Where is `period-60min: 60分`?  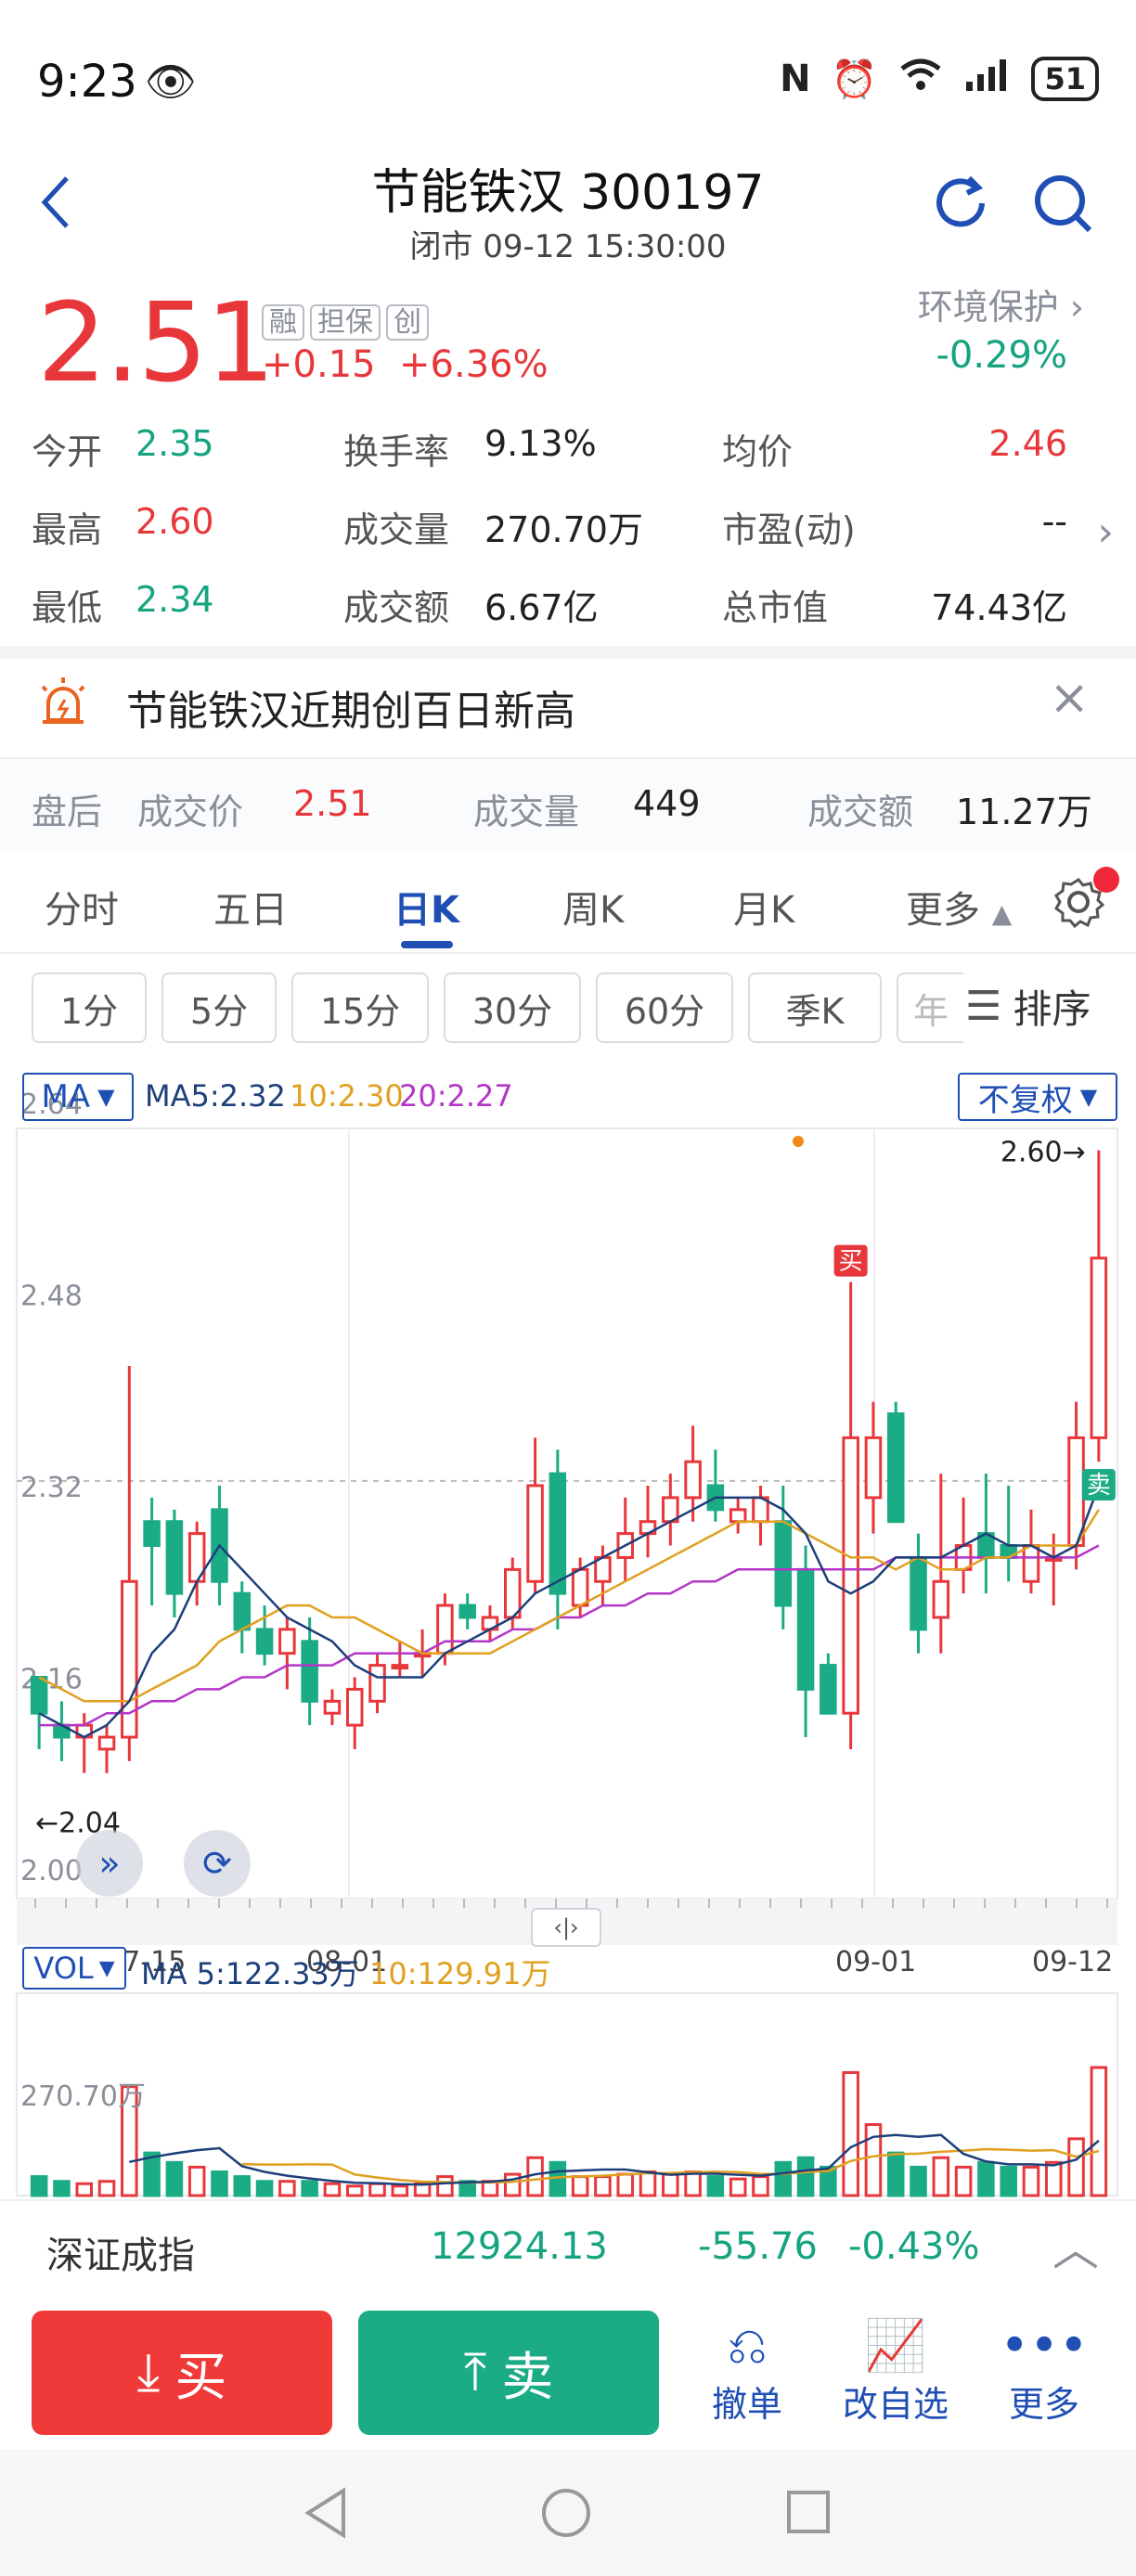 period-60min: 60分 is located at coordinates (664, 1007).